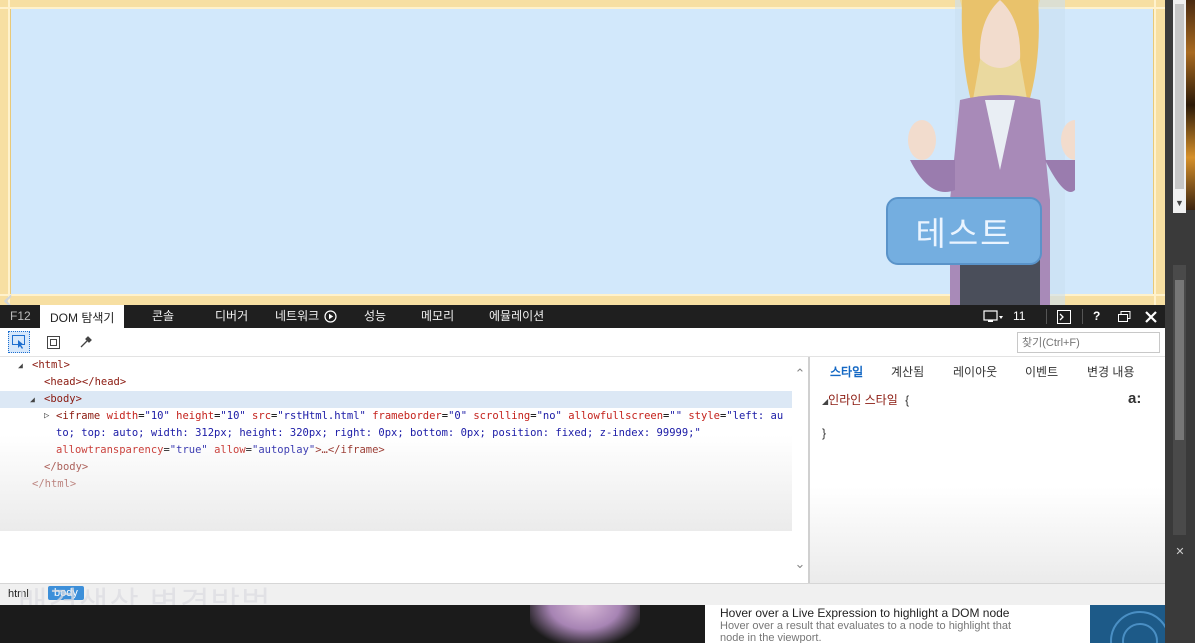 The image size is (1195, 643). What do you see at coordinates (330, 316) in the screenshot?
I see `play-icon` at bounding box center [330, 316].